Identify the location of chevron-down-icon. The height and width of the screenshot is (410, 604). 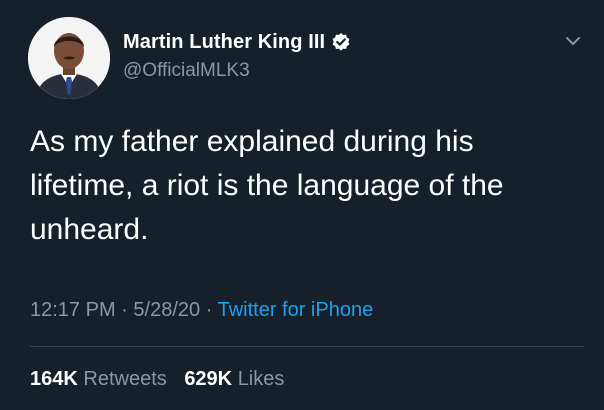
(573, 41).